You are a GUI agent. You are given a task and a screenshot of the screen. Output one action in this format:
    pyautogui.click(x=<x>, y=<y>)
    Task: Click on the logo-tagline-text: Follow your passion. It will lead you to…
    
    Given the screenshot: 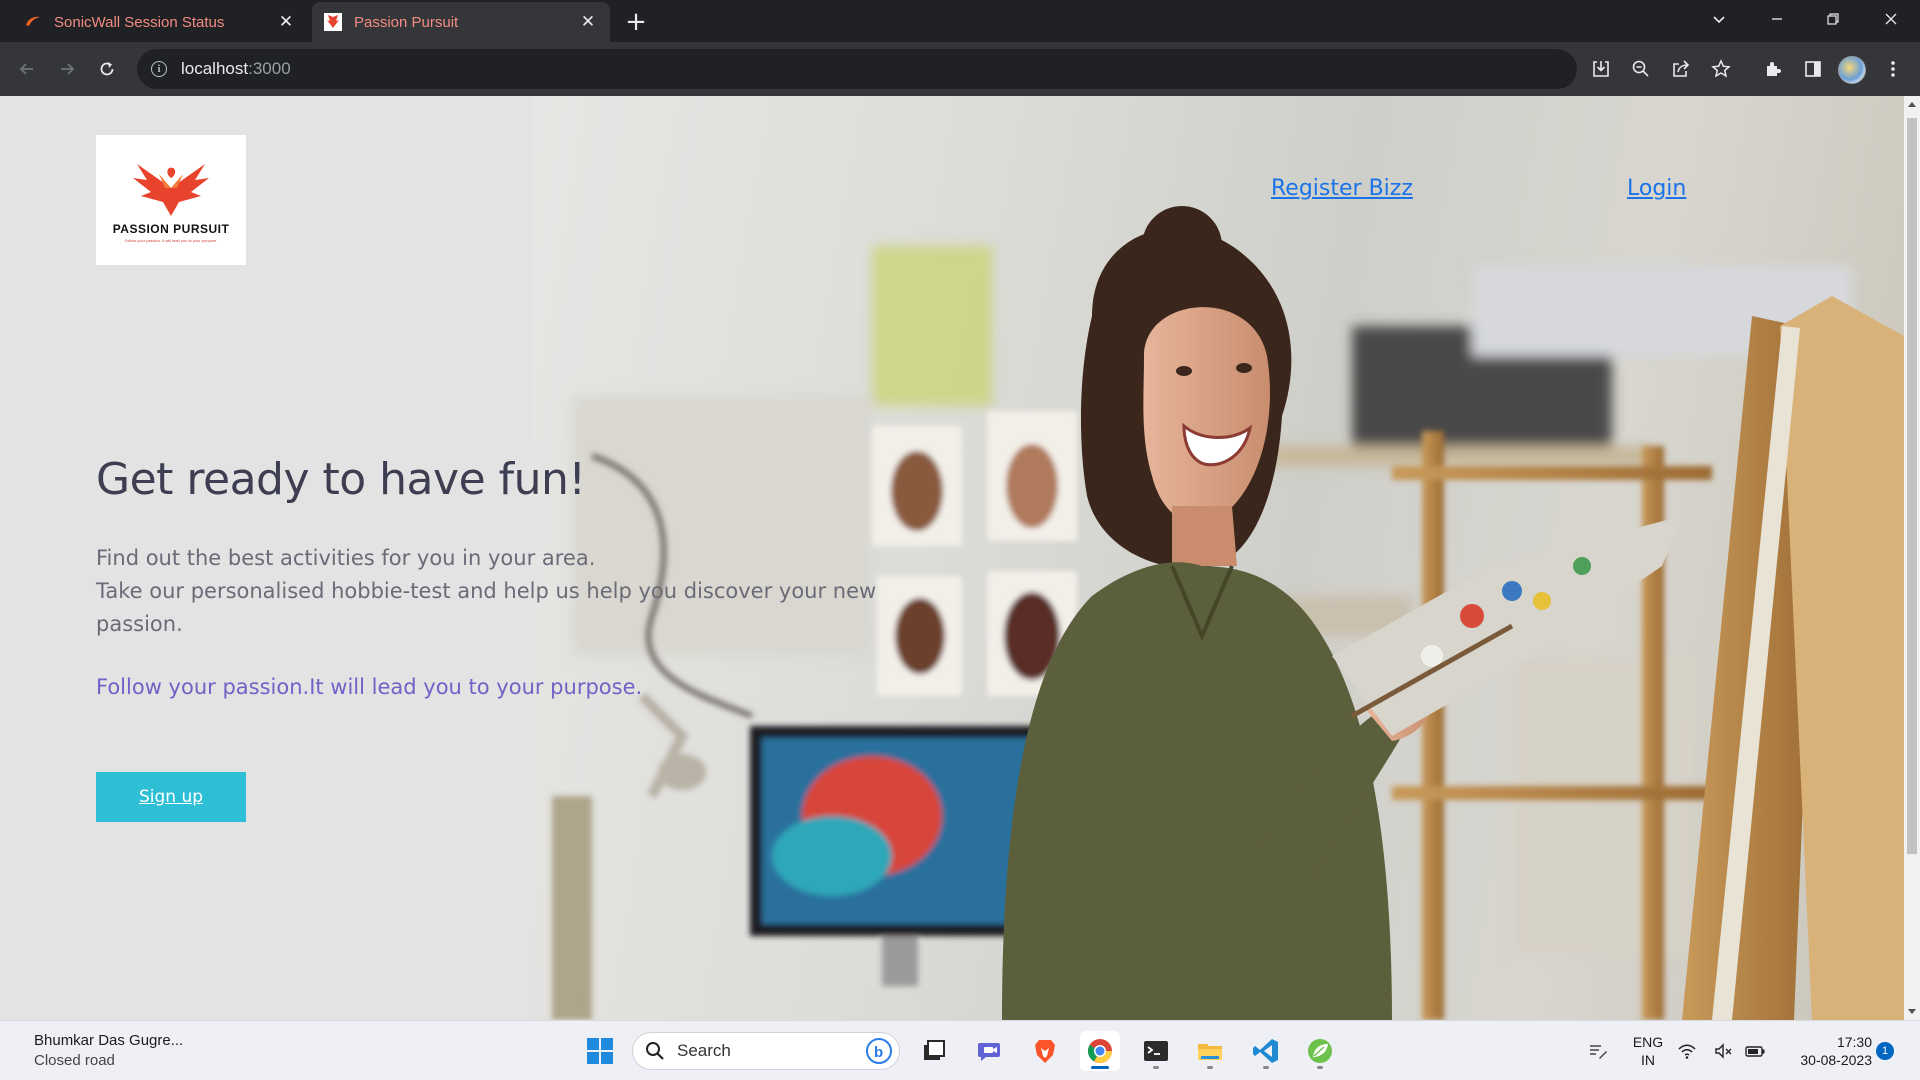 What is the action you would take?
    pyautogui.click(x=171, y=240)
    